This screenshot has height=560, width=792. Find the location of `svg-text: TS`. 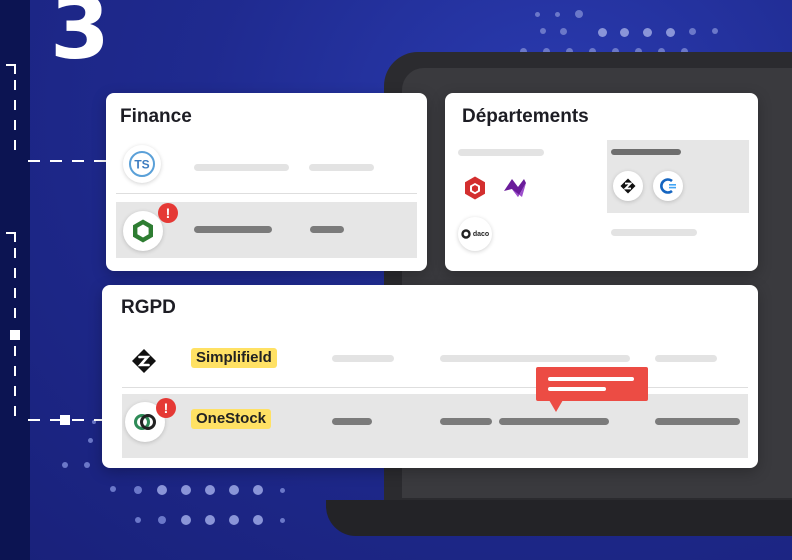

svg-text: TS is located at coordinates (141, 165).